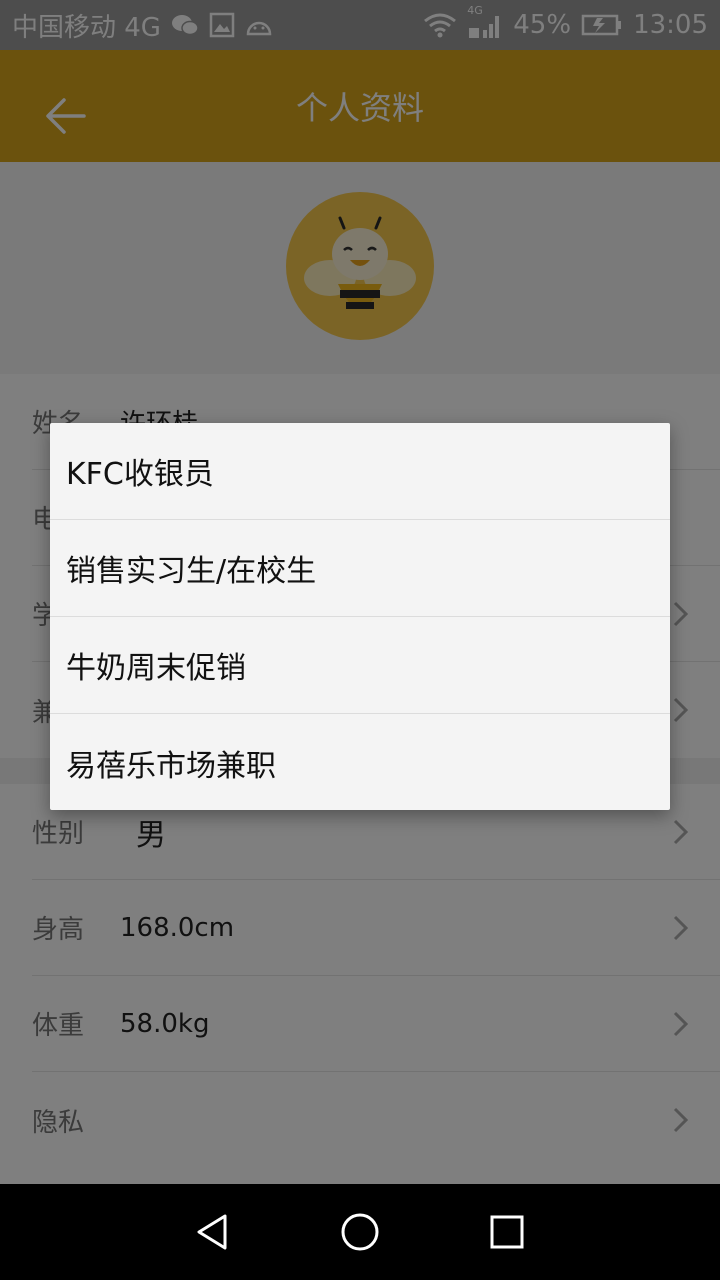 The image size is (720, 1280). I want to click on system-nav-bar, so click(360, 1232).